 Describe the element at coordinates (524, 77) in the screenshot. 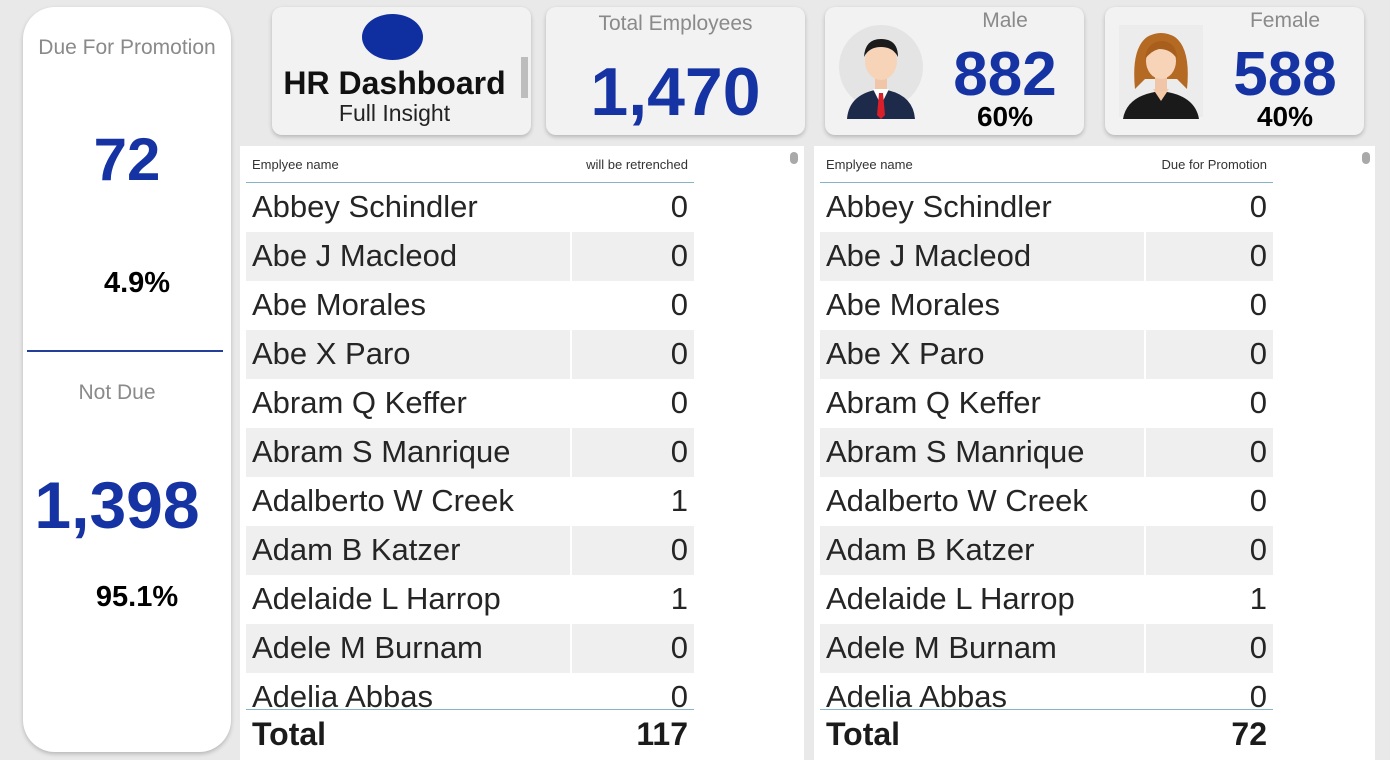

I see `title-card-scrollbar` at that location.